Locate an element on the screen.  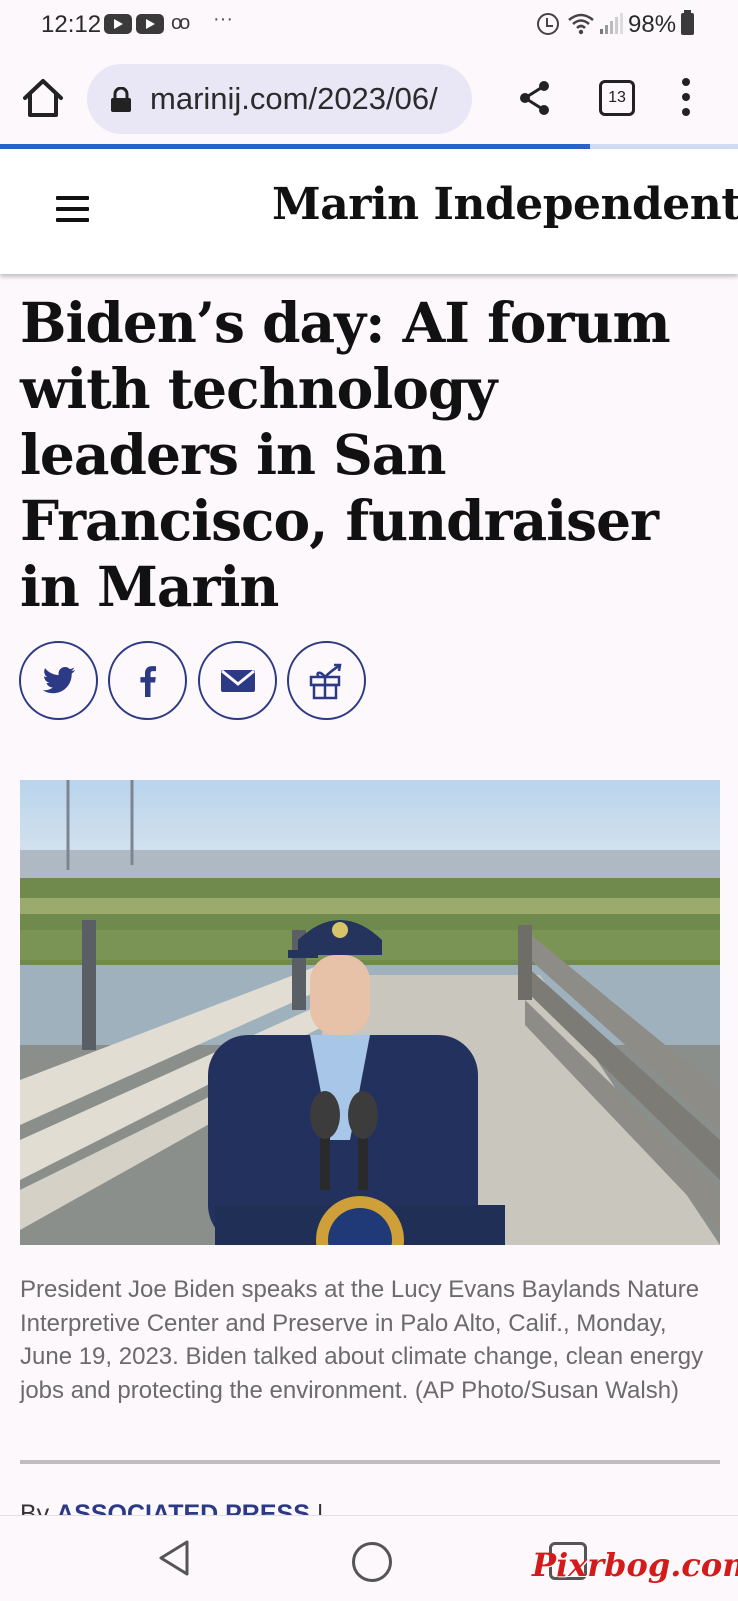
tab-switcher-button: 13 is located at coordinates (617, 98).